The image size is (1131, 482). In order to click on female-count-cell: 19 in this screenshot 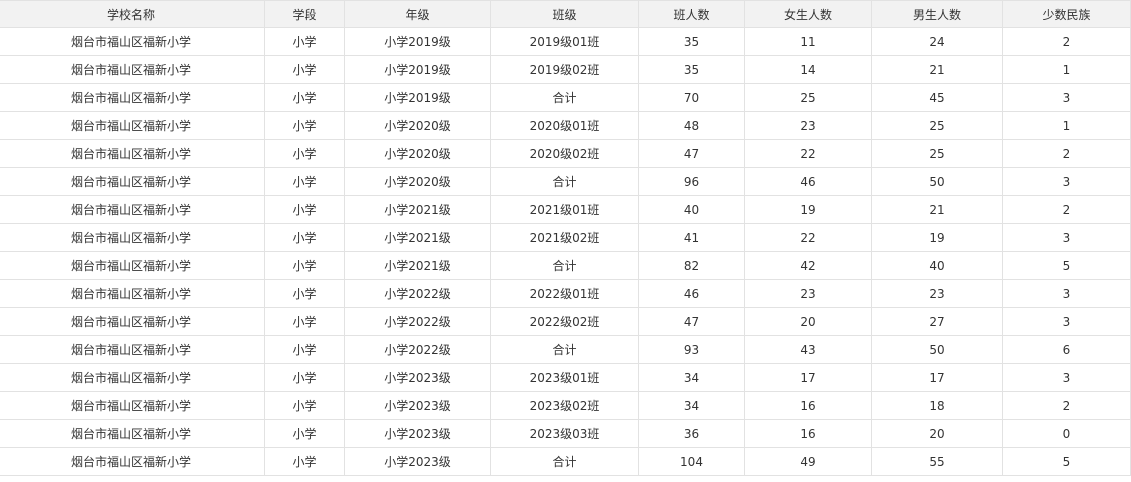, I will do `click(808, 209)`.